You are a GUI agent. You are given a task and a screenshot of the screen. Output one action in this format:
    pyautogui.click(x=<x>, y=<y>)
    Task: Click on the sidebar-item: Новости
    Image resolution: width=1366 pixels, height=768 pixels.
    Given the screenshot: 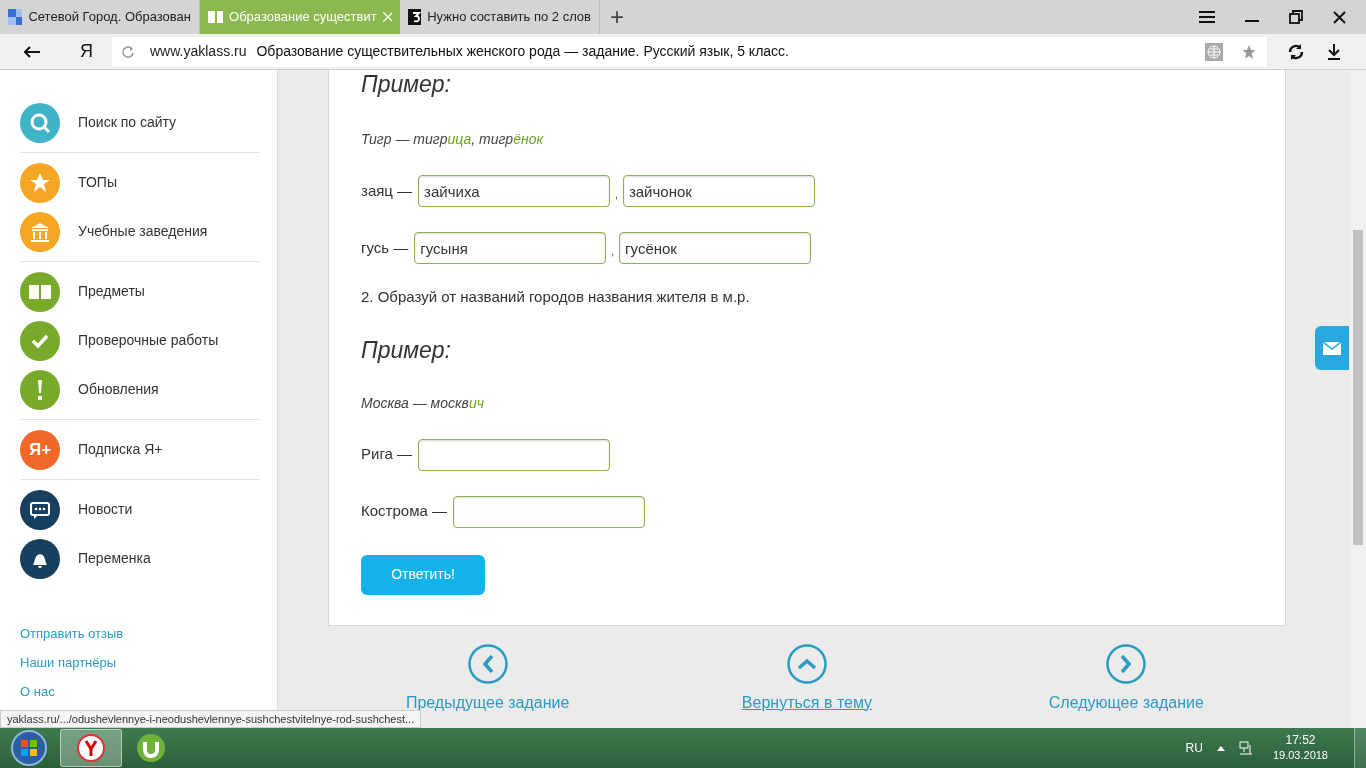 What is the action you would take?
    pyautogui.click(x=140, y=509)
    